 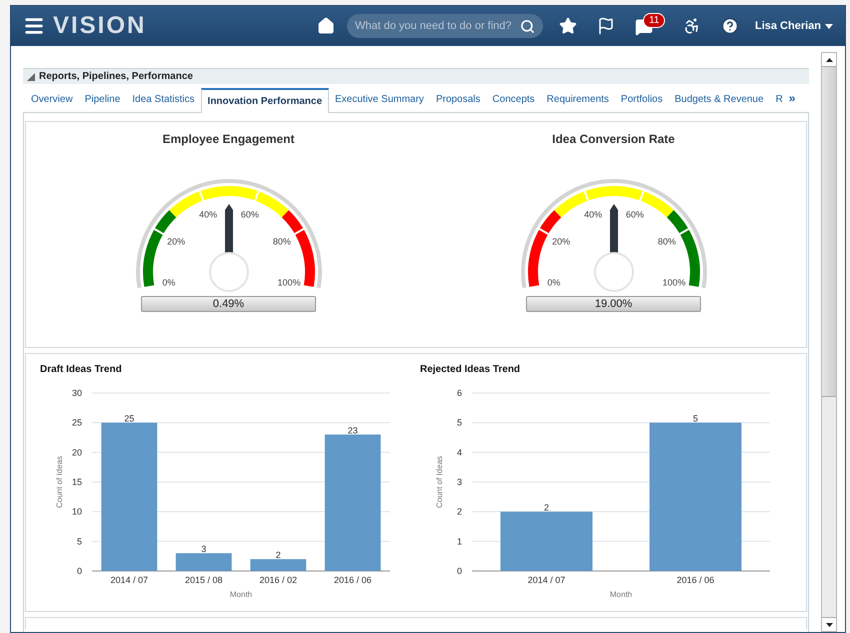 What do you see at coordinates (77, 393) in the screenshot?
I see `y-tick-label: 30` at bounding box center [77, 393].